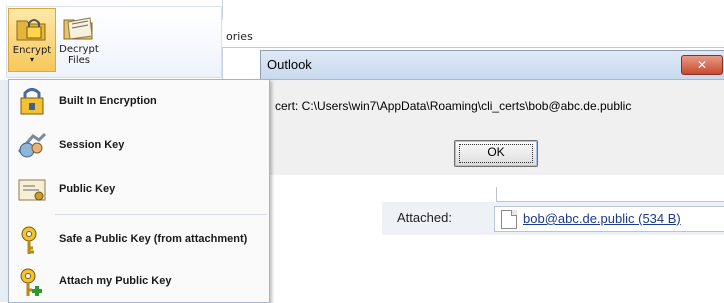  Describe the element at coordinates (473, 34) in the screenshot. I see `background-tab-strip: ories` at that location.